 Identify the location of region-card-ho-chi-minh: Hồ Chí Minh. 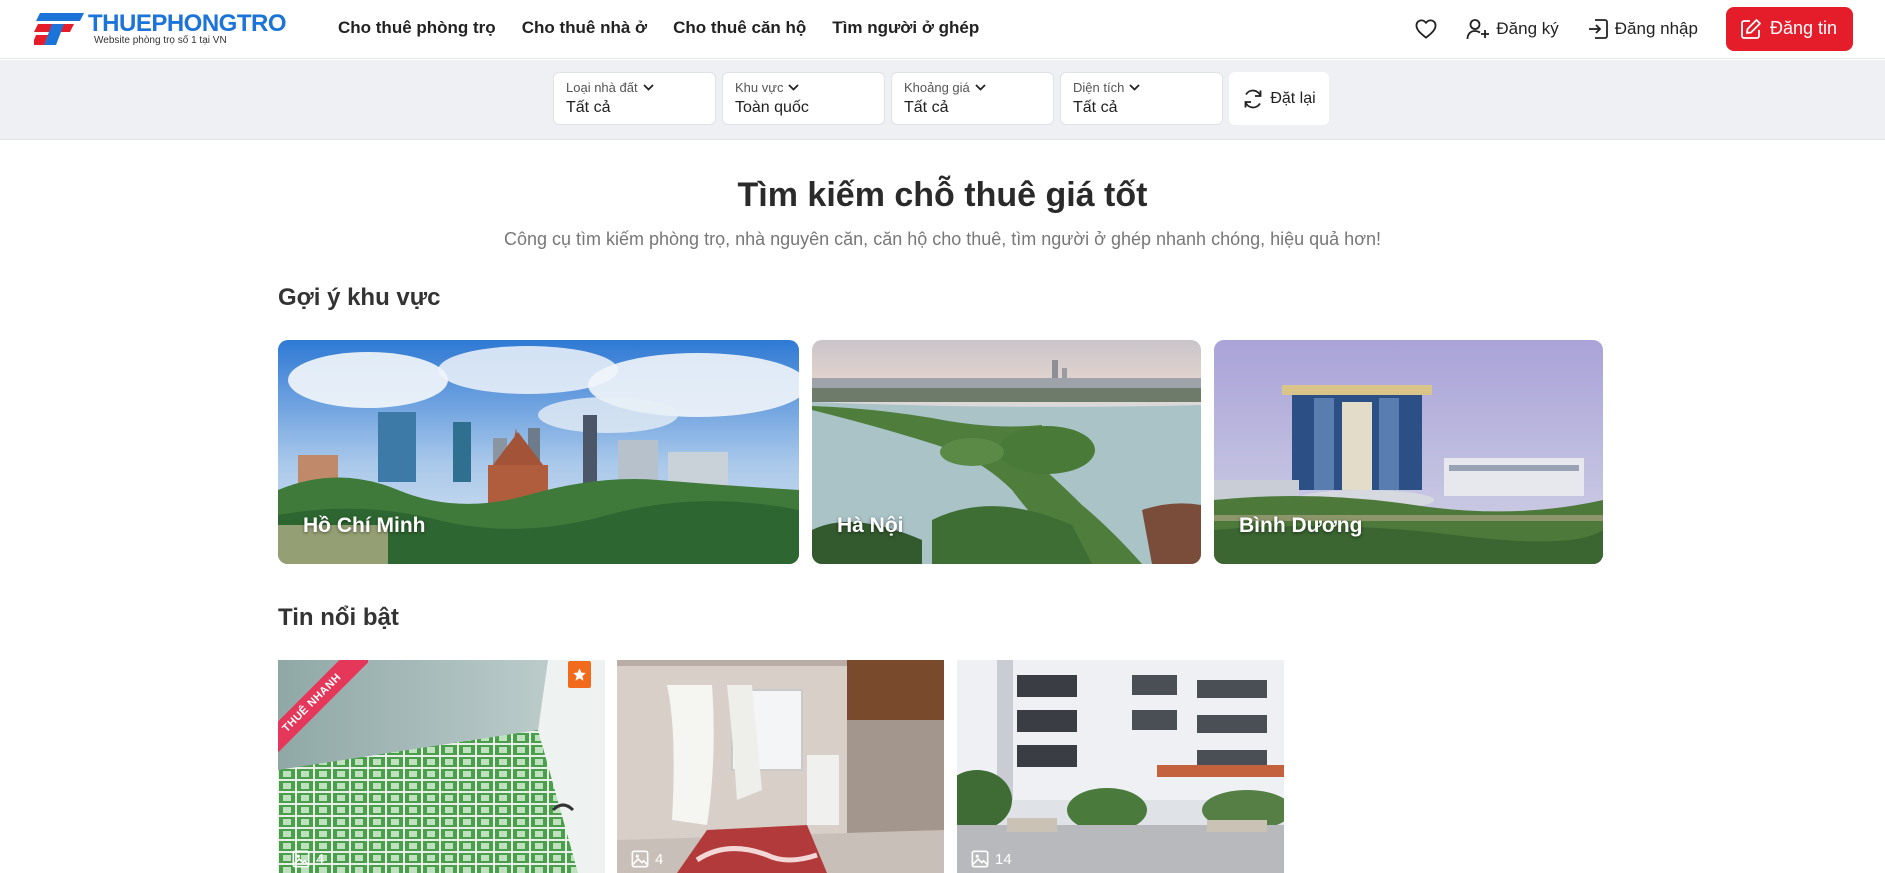
(538, 452).